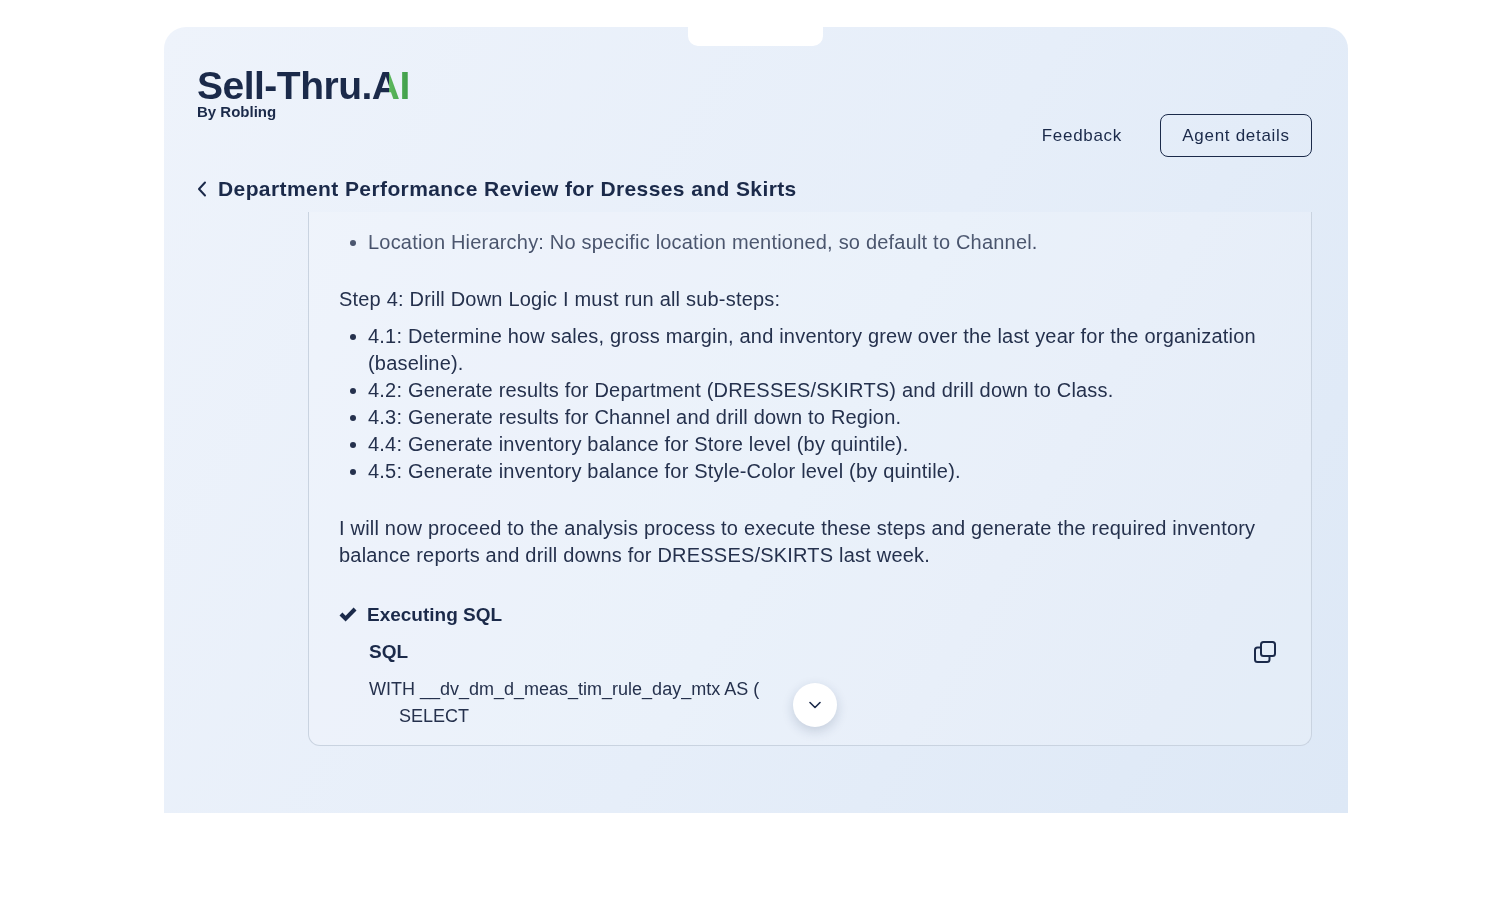 Image resolution: width=1512 pixels, height=911 pixels. I want to click on sql-code: WITH __dv_dm_d_meas_tim_rule_day_mtx AS ( SELECT, so click(564, 703).